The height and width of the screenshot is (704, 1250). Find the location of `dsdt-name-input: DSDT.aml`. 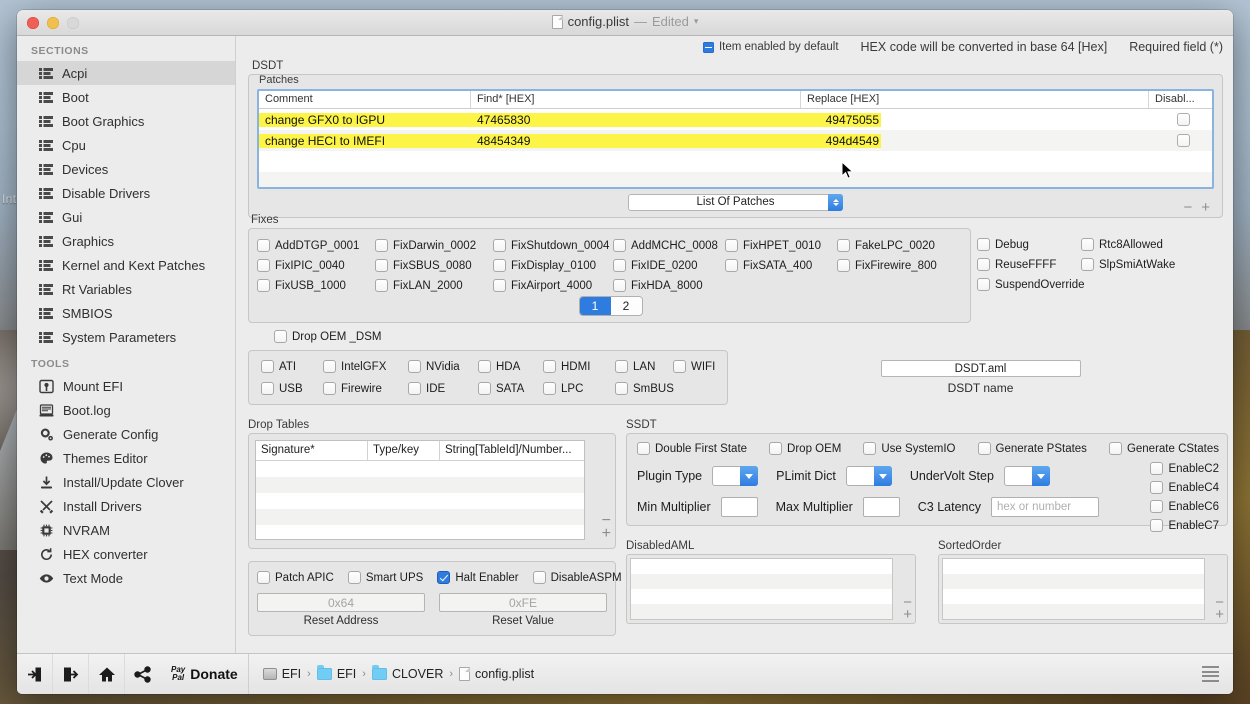

dsdt-name-input: DSDT.aml is located at coordinates (980, 368).